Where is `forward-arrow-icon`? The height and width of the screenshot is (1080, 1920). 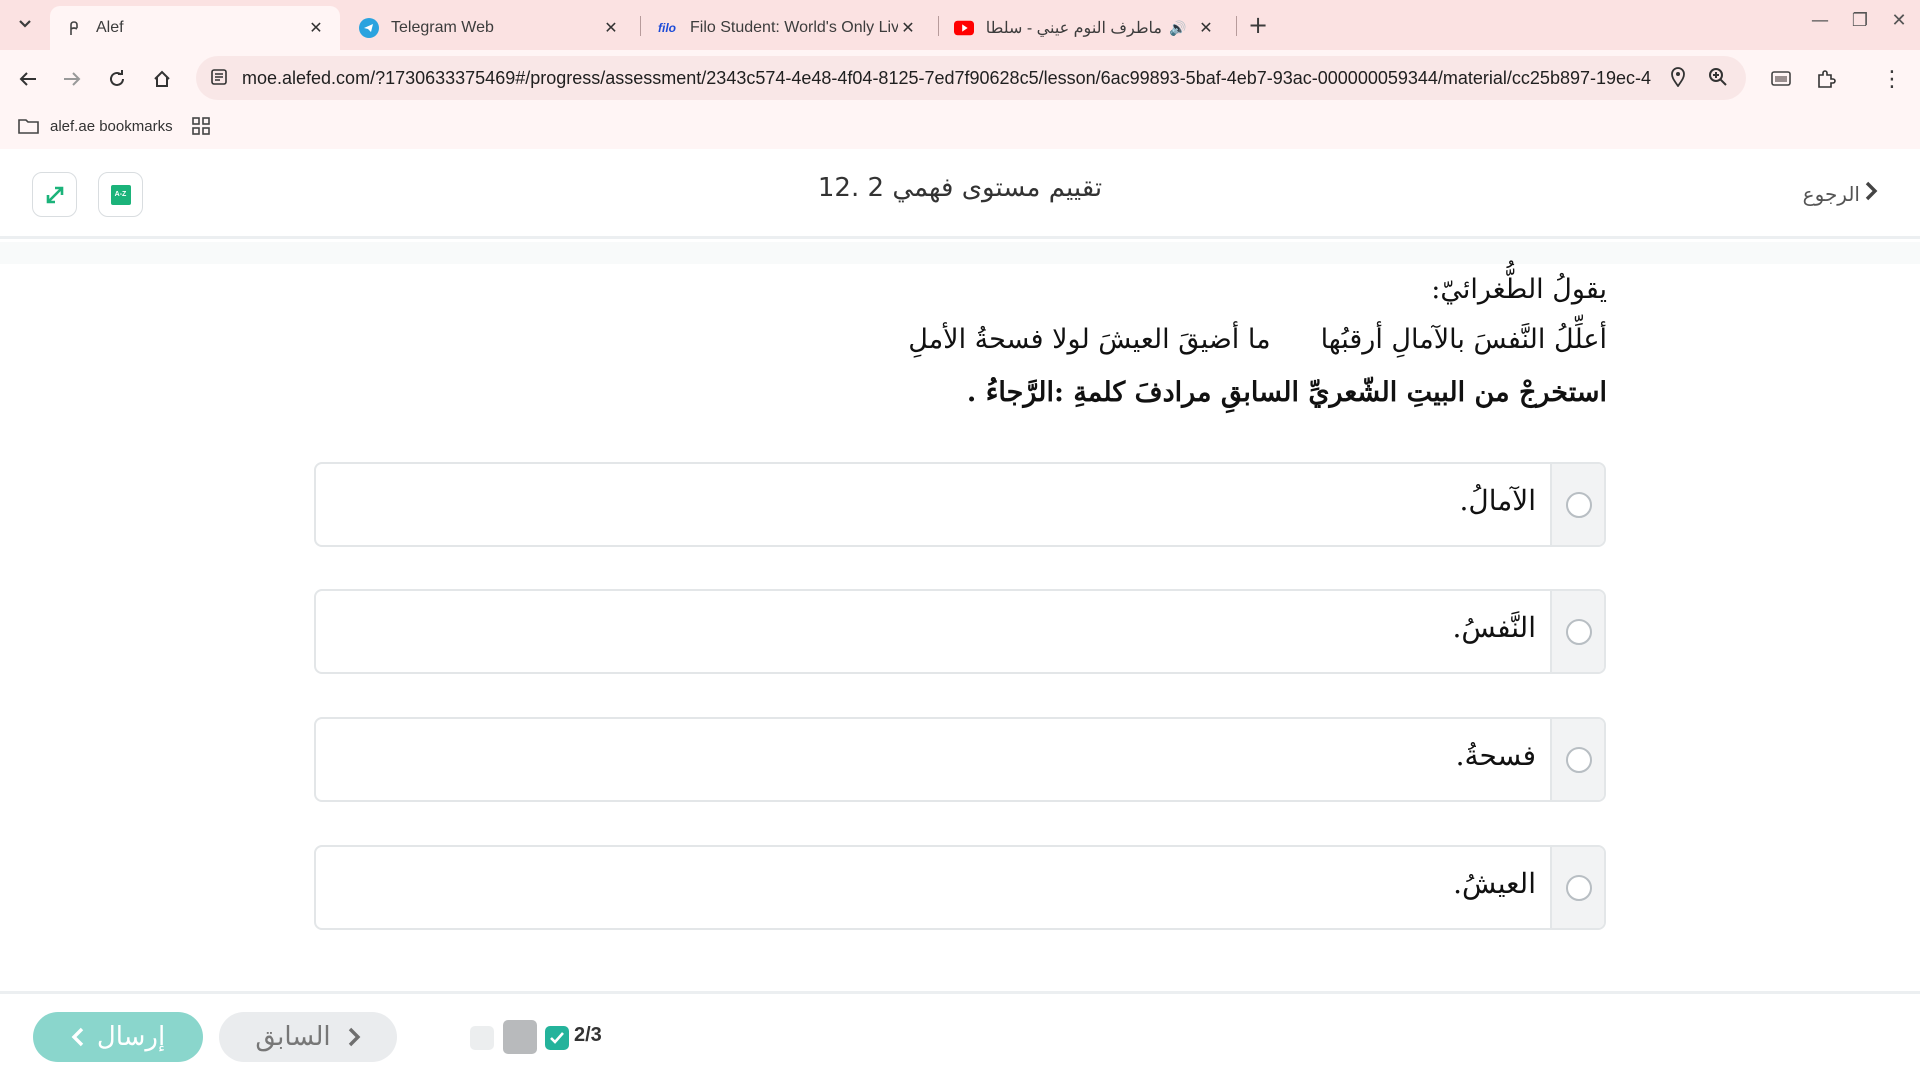 forward-arrow-icon is located at coordinates (72, 79).